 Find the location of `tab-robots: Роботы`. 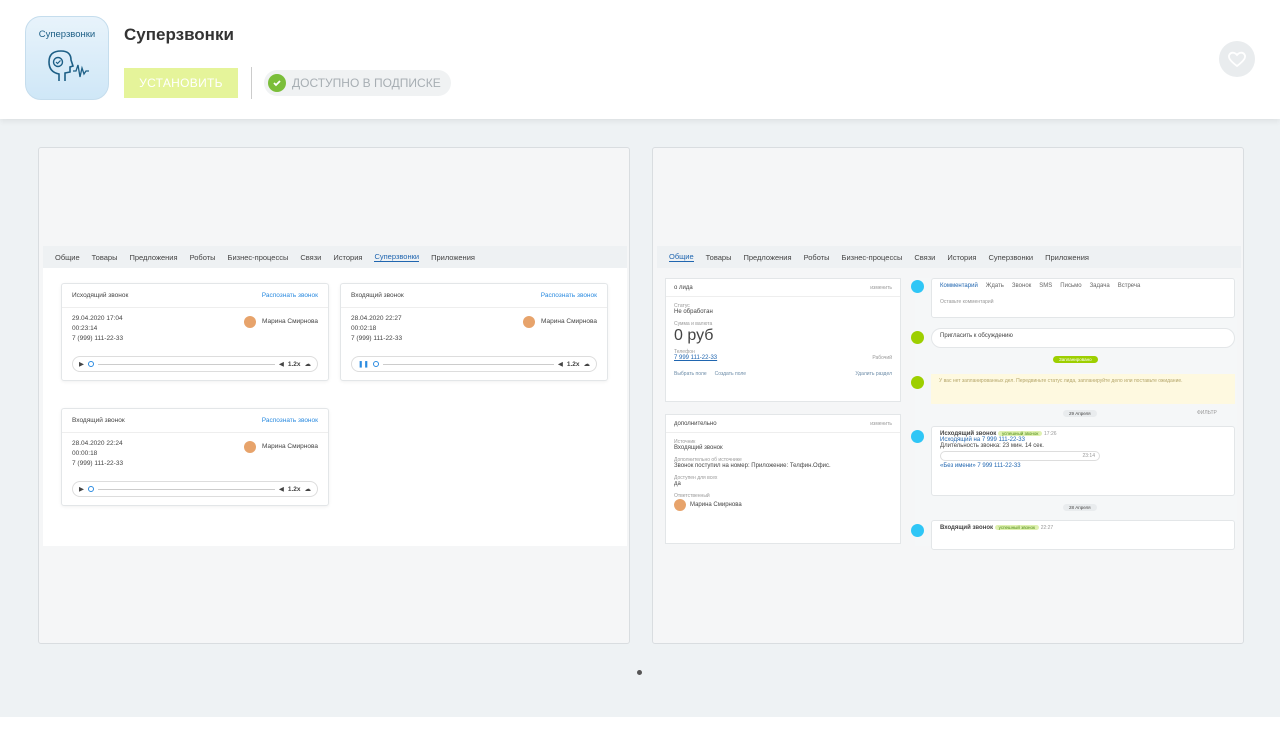

tab-robots: Роботы is located at coordinates (202, 257).